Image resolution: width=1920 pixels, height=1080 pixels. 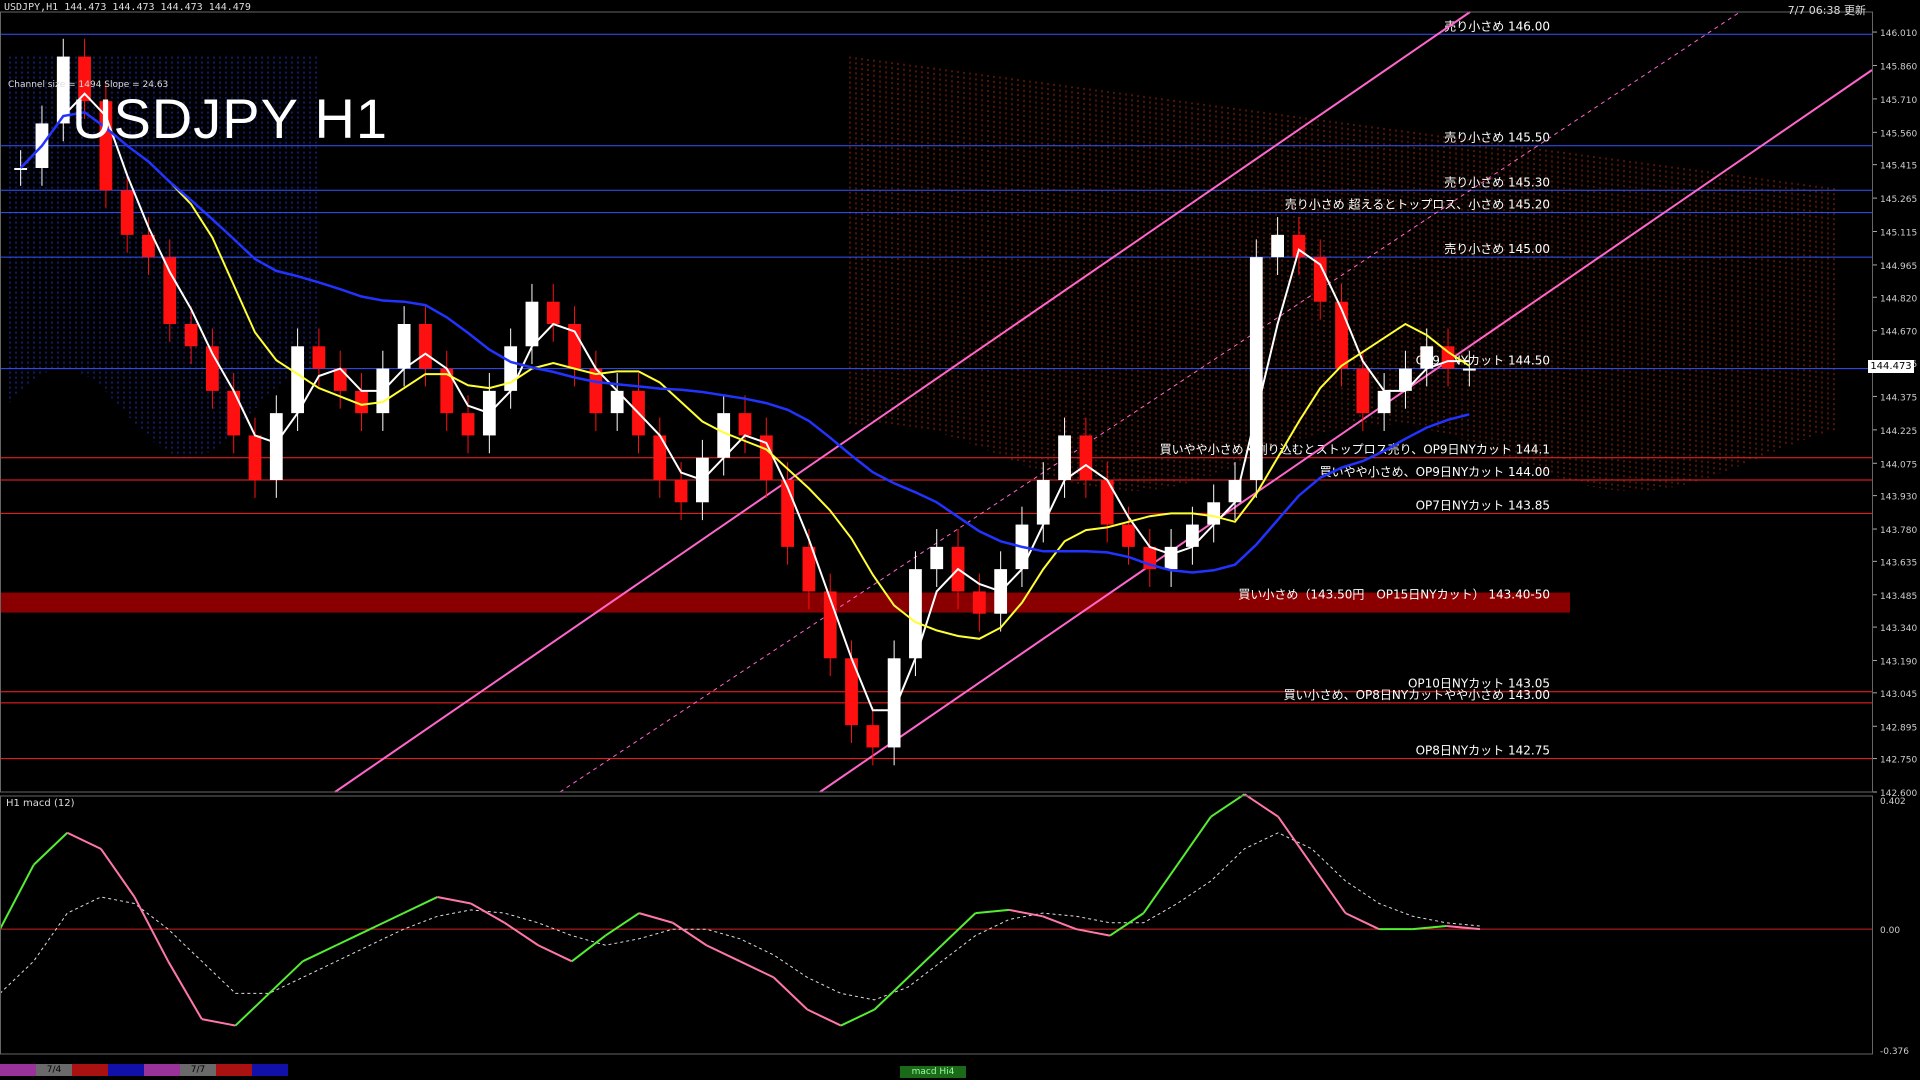 I want to click on level-label: 売り小さめ 145.30, so click(x=1497, y=181).